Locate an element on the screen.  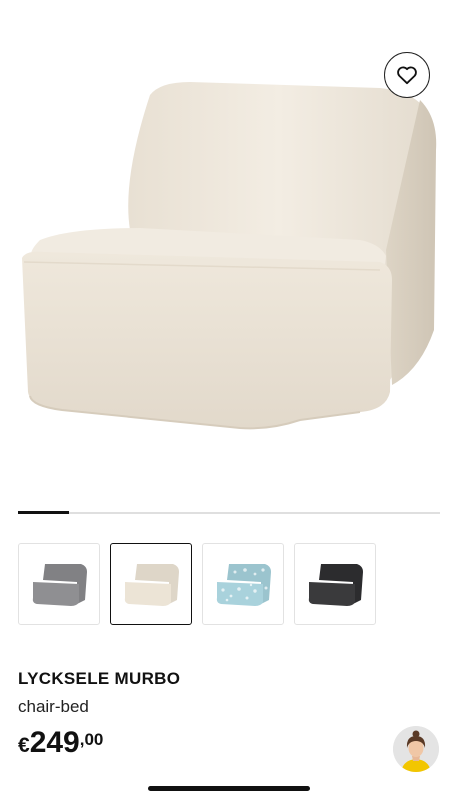
favorite-button is located at coordinates (407, 75).